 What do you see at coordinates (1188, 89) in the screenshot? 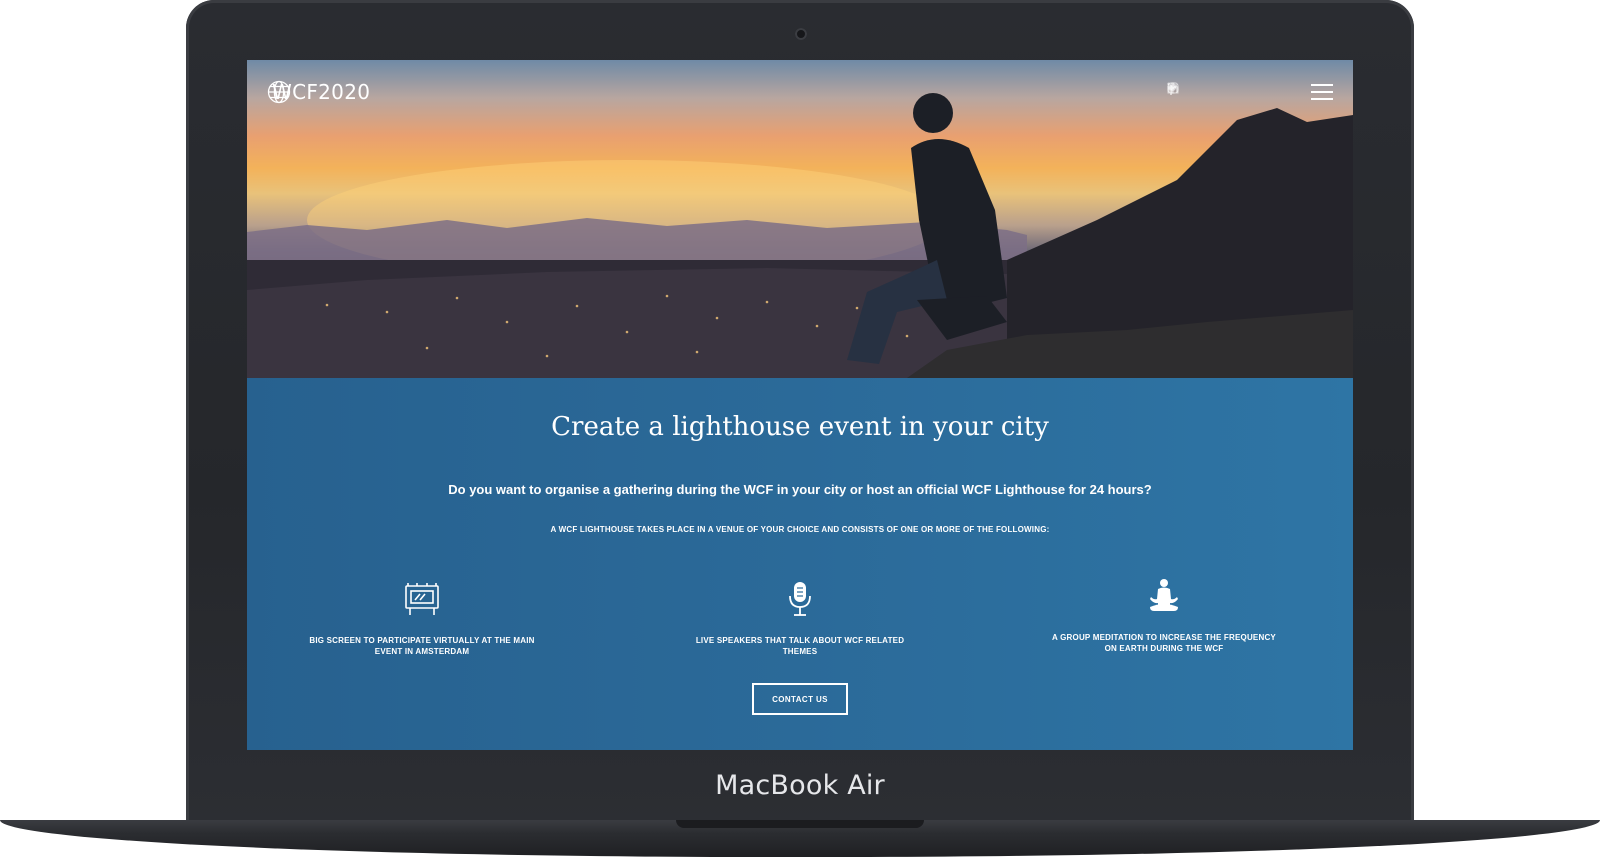
I see `facebook-icon` at bounding box center [1188, 89].